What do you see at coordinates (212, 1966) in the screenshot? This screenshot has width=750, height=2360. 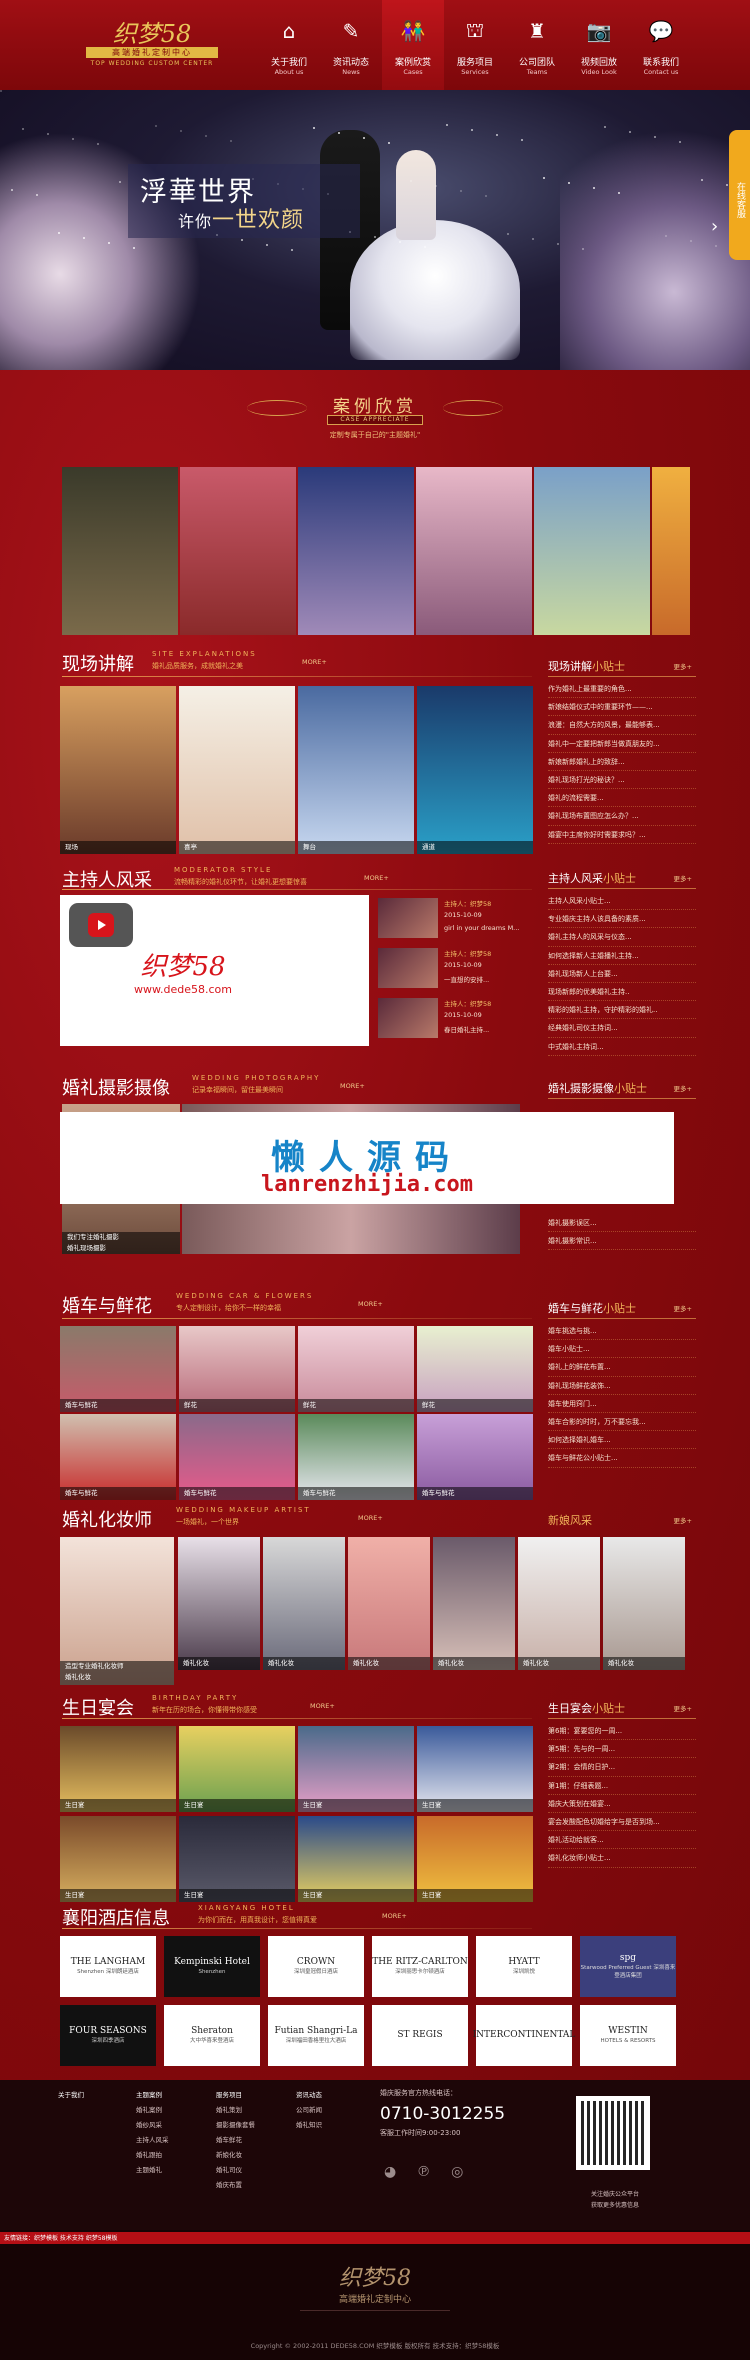 I see `hotel-logo: Kempinski Hotel Shenzhen` at bounding box center [212, 1966].